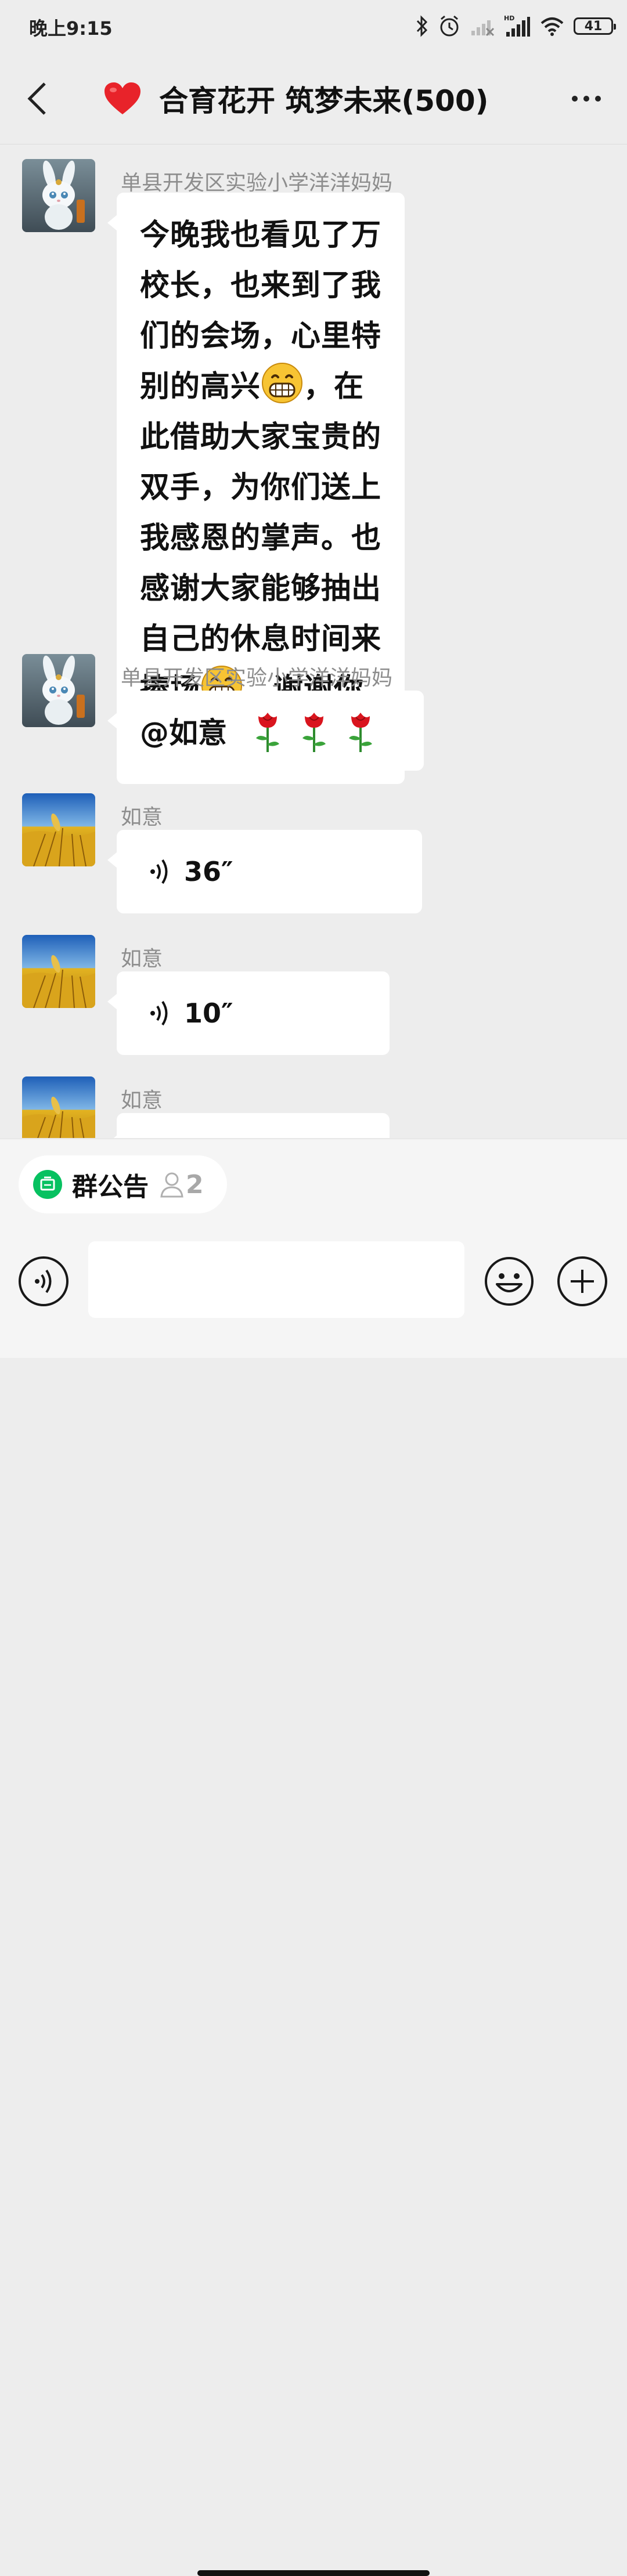  What do you see at coordinates (575, 99) in the screenshot?
I see `more-icon` at bounding box center [575, 99].